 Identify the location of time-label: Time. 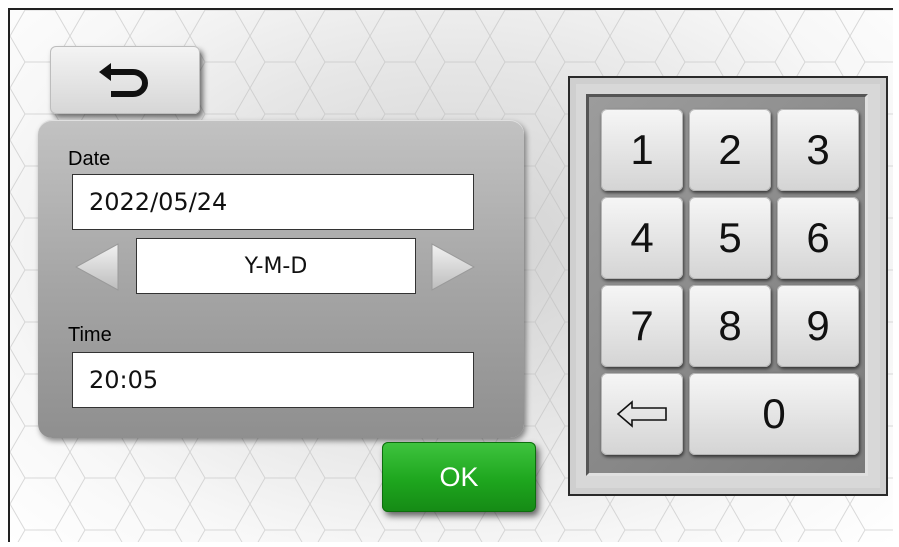
(90, 335).